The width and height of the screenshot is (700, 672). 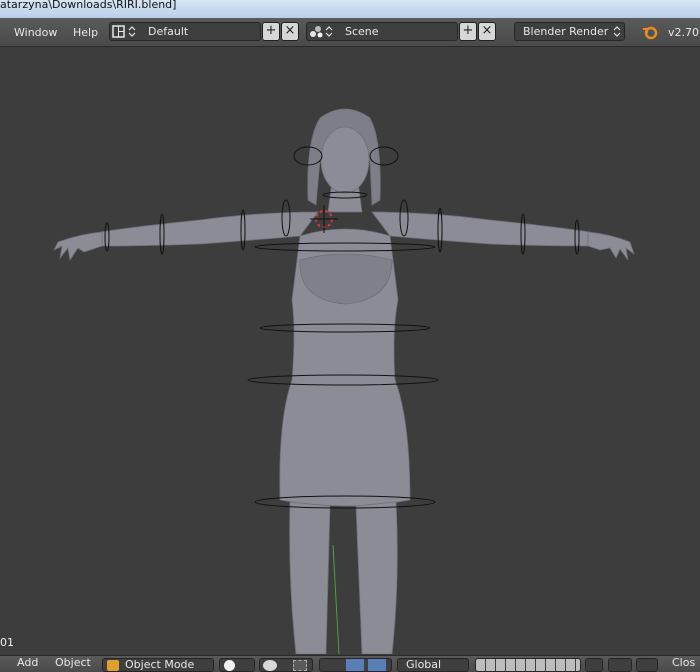 What do you see at coordinates (377, 665) in the screenshot?
I see `manipulator-translate-icon` at bounding box center [377, 665].